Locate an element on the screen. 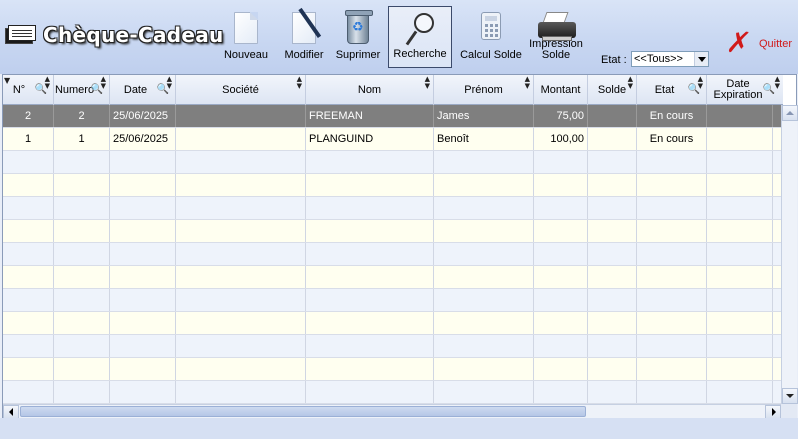  cell-montant: 75,00 is located at coordinates (561, 116).